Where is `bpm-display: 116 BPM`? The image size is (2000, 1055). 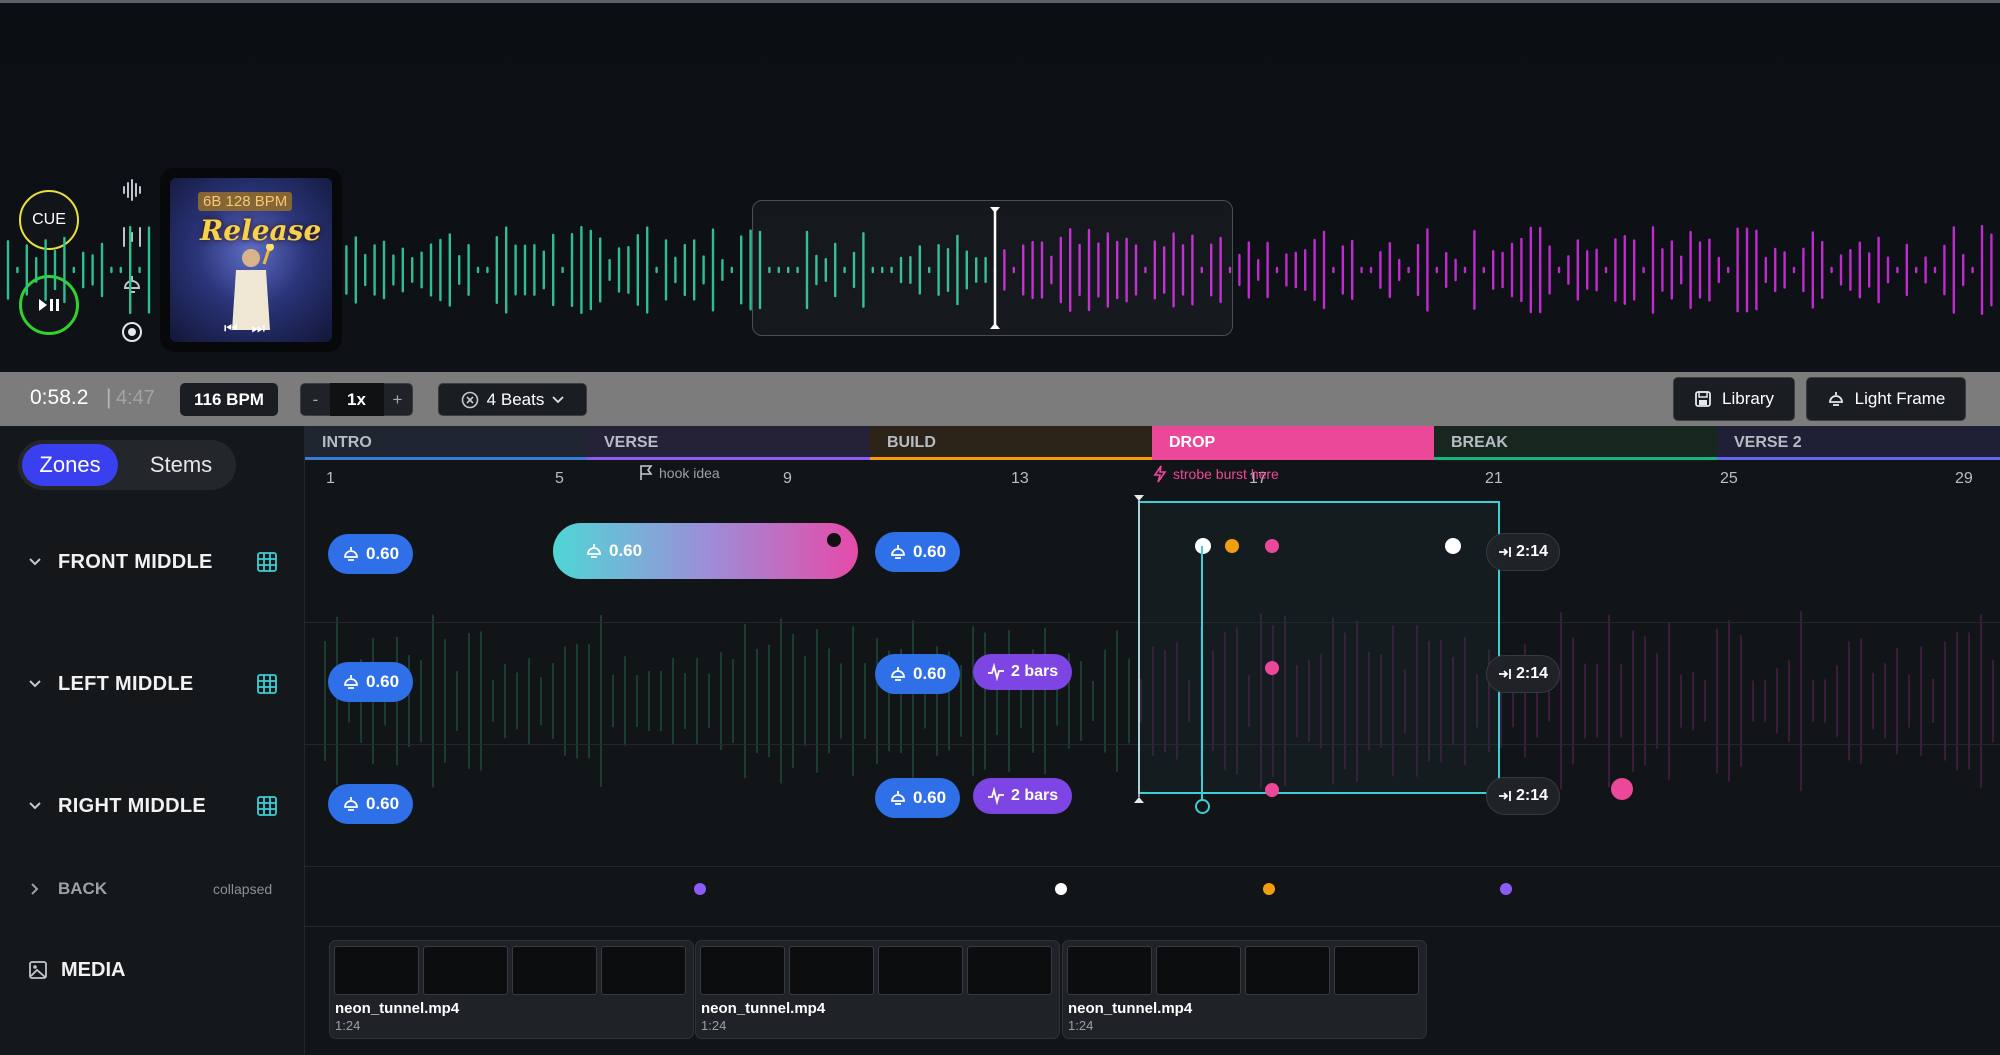
bpm-display: 116 BPM is located at coordinates (229, 399).